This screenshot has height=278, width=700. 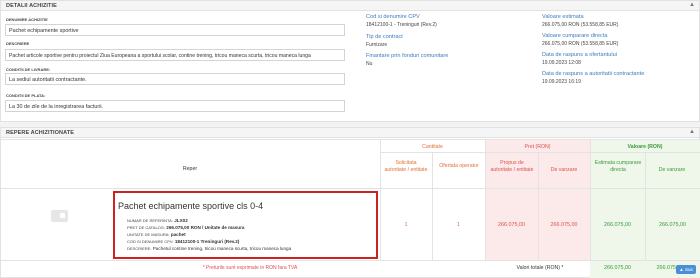 I want to click on cell-val-vanzare: 266.075,00, so click(x=672, y=225).